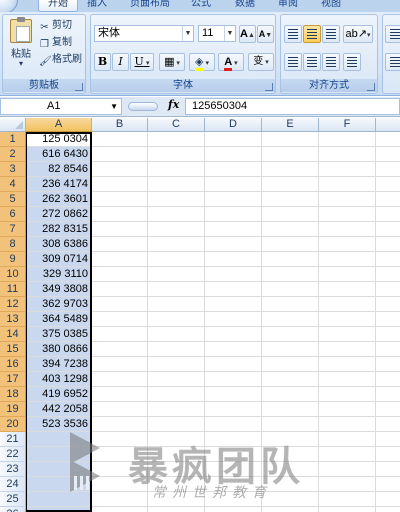 This screenshot has height=512, width=400. What do you see at coordinates (13, 139) in the screenshot?
I see `row-header: 1` at bounding box center [13, 139].